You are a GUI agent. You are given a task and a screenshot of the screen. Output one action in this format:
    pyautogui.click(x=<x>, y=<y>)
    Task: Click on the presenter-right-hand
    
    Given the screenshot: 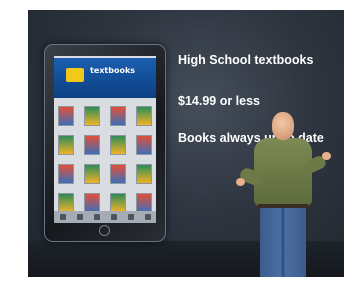 What is the action you would take?
    pyautogui.click(x=326, y=156)
    